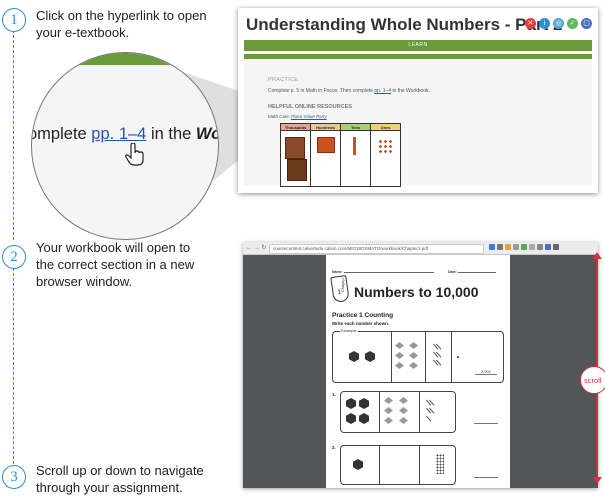  Describe the element at coordinates (134, 154) in the screenshot. I see `hand-cursor-icon` at that location.